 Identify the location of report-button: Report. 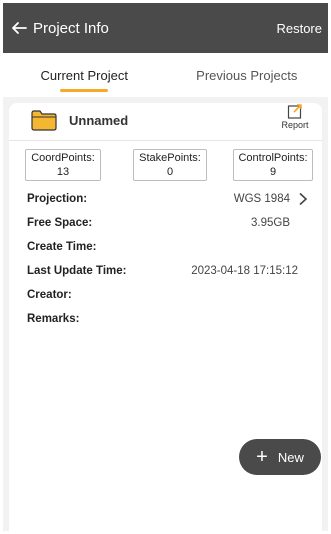
(295, 118).